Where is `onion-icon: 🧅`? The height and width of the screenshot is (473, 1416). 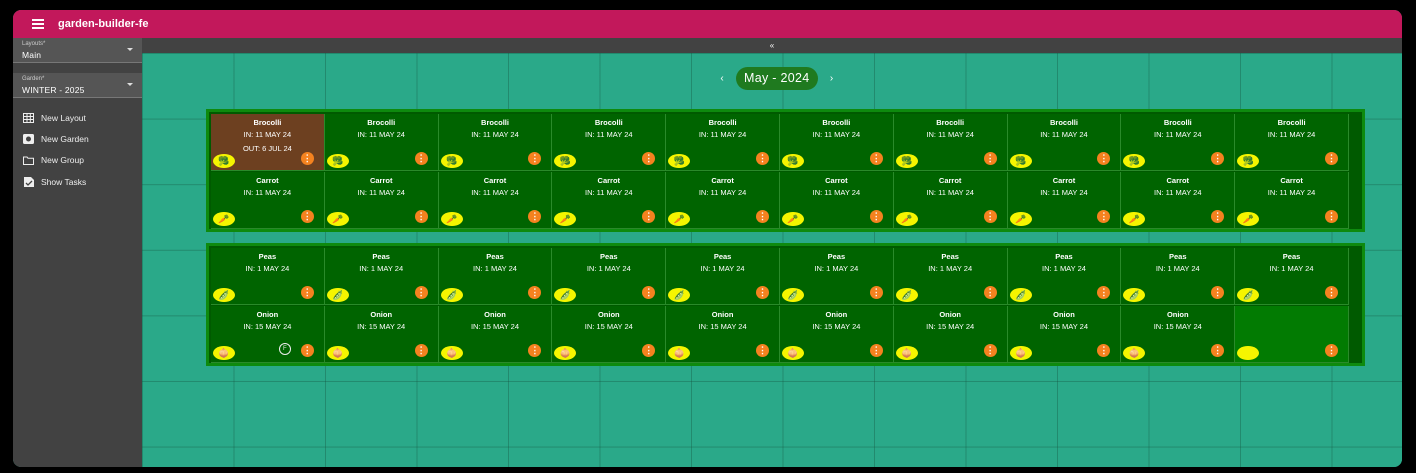 onion-icon: 🧅 is located at coordinates (679, 353).